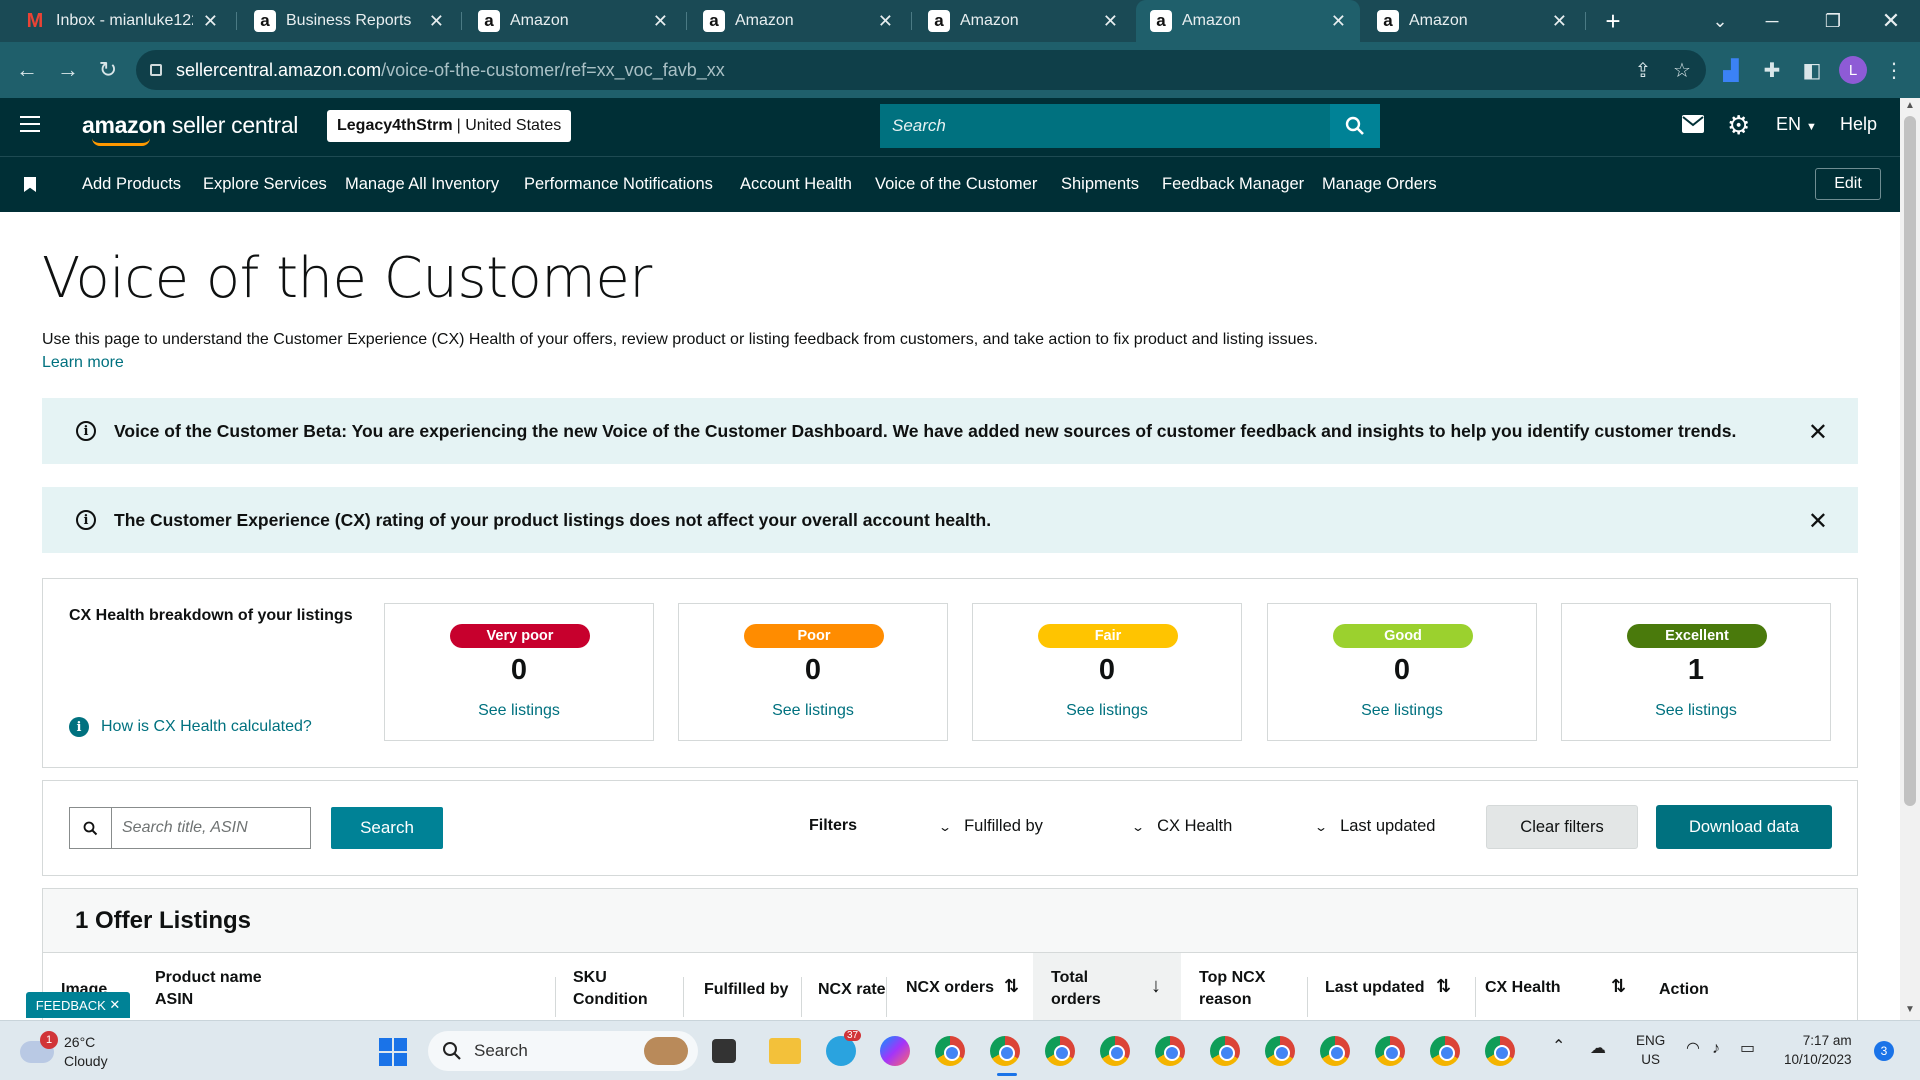 The width and height of the screenshot is (1920, 1080). Describe the element at coordinates (83, 363) in the screenshot. I see `learn-more-link: Learn more` at that location.